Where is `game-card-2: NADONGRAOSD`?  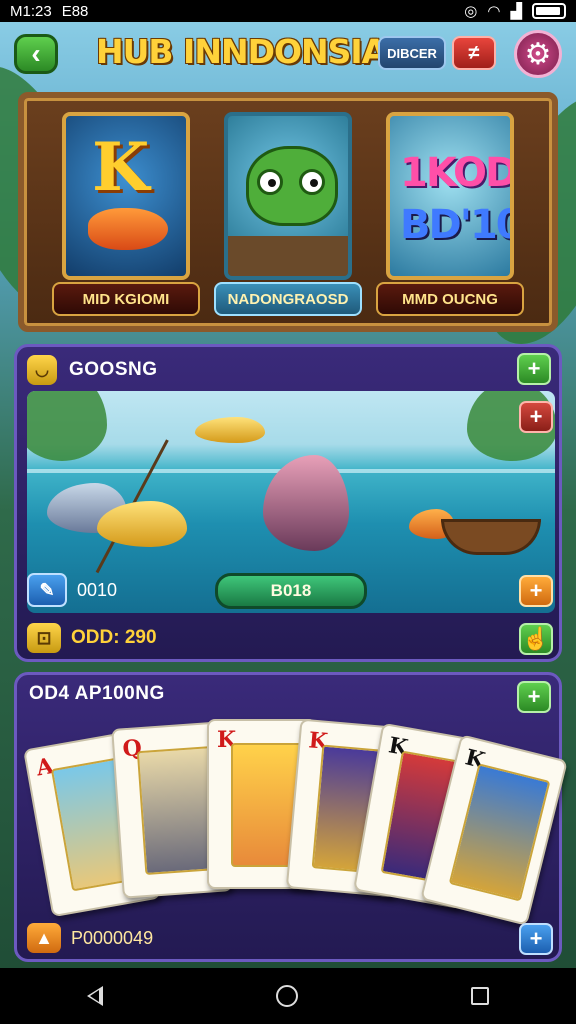 game-card-2: NADONGRAOSD is located at coordinates (288, 214).